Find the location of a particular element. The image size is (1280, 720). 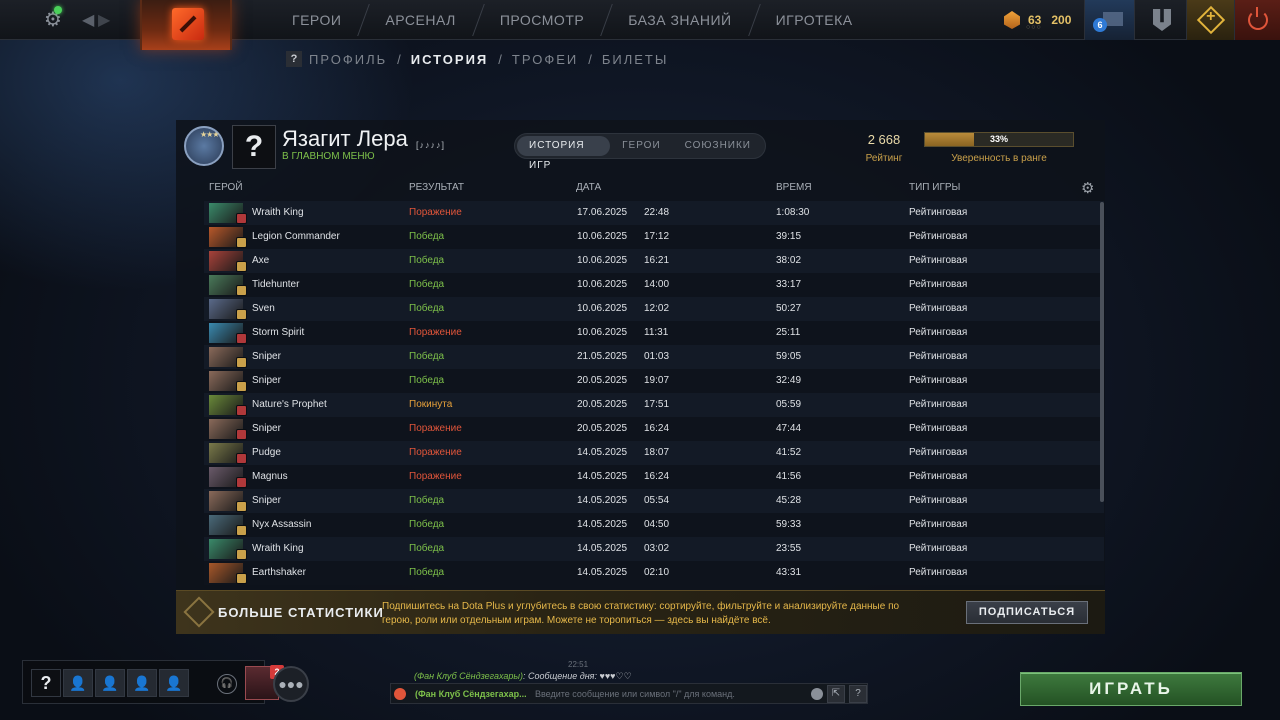

hero-name: Legion Commander is located at coordinates (296, 236).